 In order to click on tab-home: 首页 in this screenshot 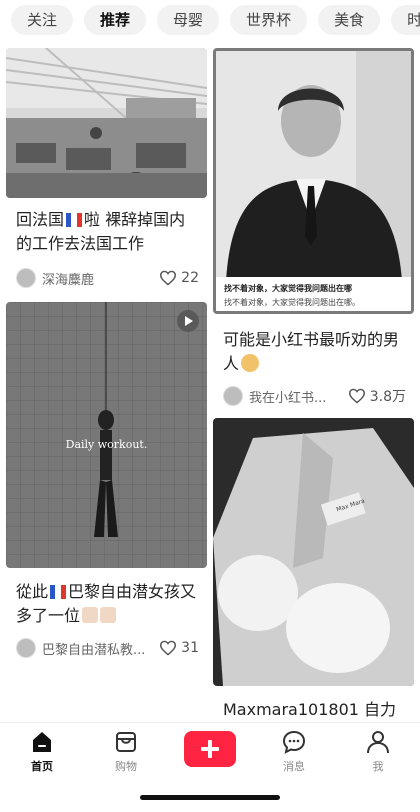, I will do `click(42, 751)`.